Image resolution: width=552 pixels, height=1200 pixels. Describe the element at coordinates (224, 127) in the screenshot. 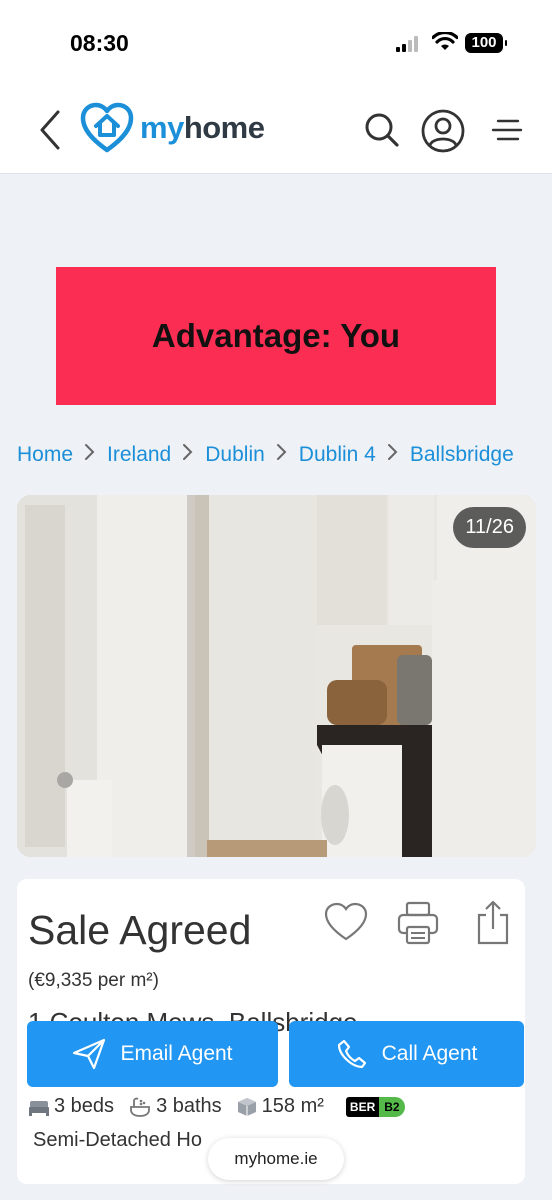

I see `logo-home: home` at that location.